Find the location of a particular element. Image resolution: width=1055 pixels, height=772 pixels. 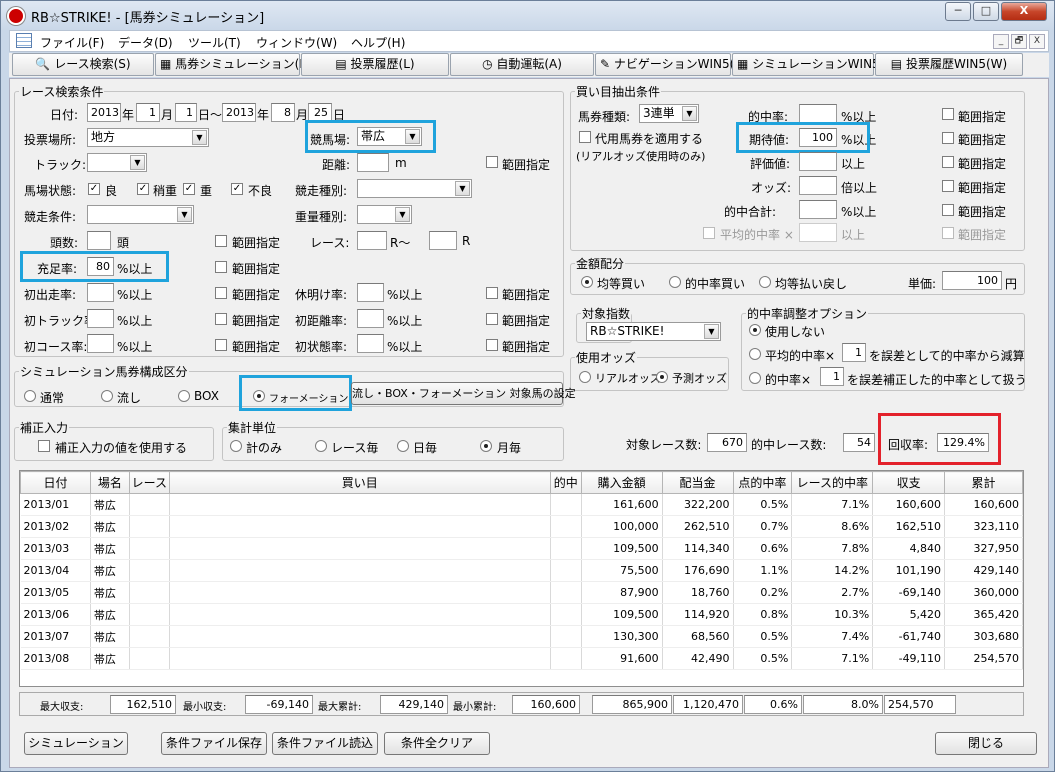

adjust-none-radio is located at coordinates (755, 330).